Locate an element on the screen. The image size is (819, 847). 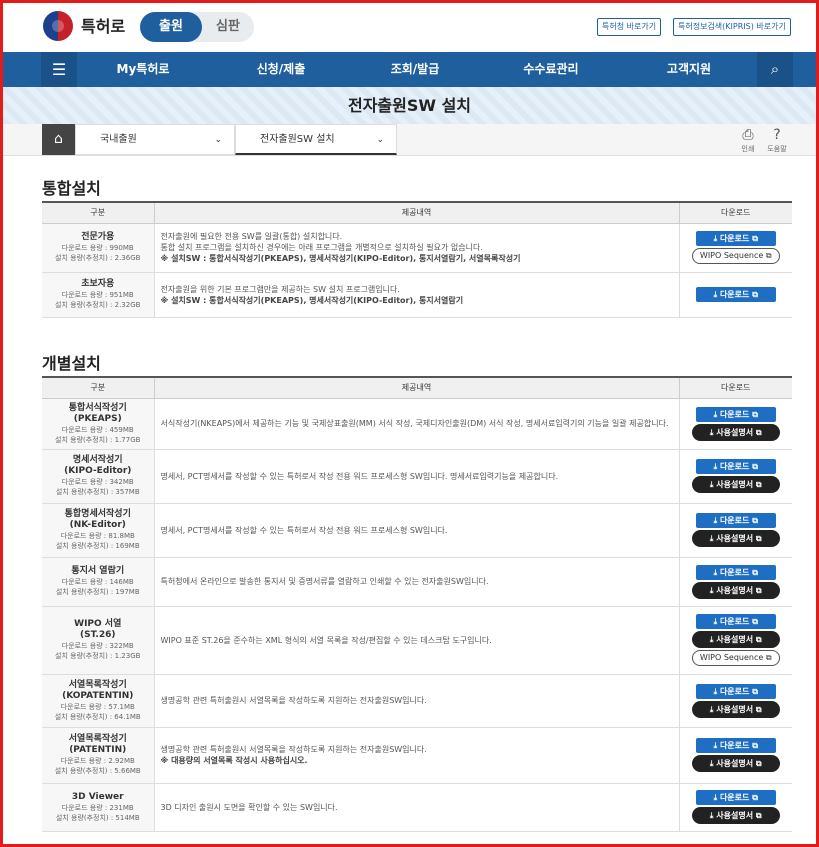
nav-item-my: My특허로 is located at coordinates (143, 69).